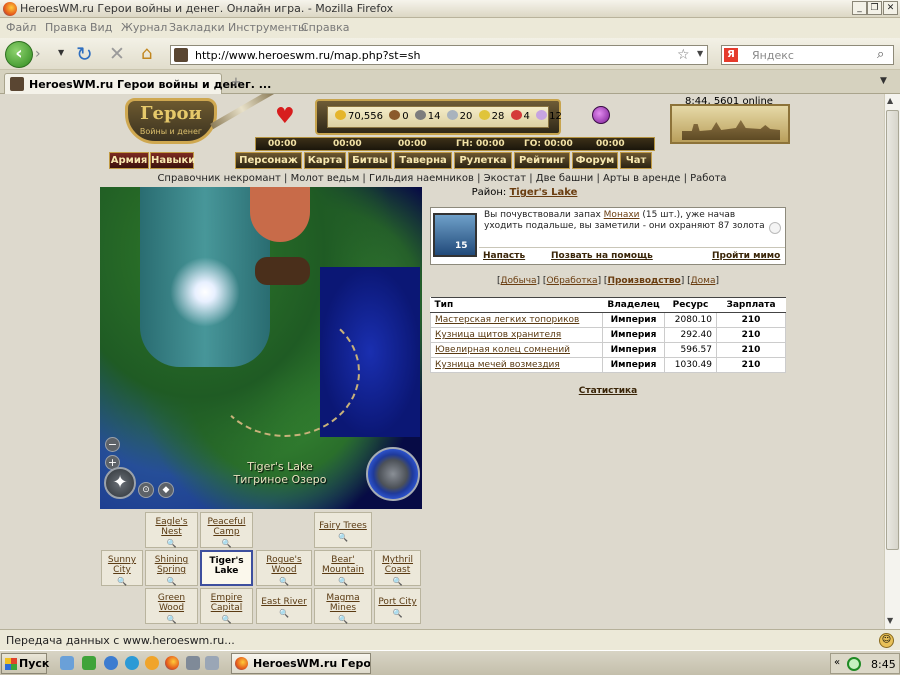 The height and width of the screenshot is (675, 900). I want to click on history-dropdown-icon: ▼, so click(61, 52).